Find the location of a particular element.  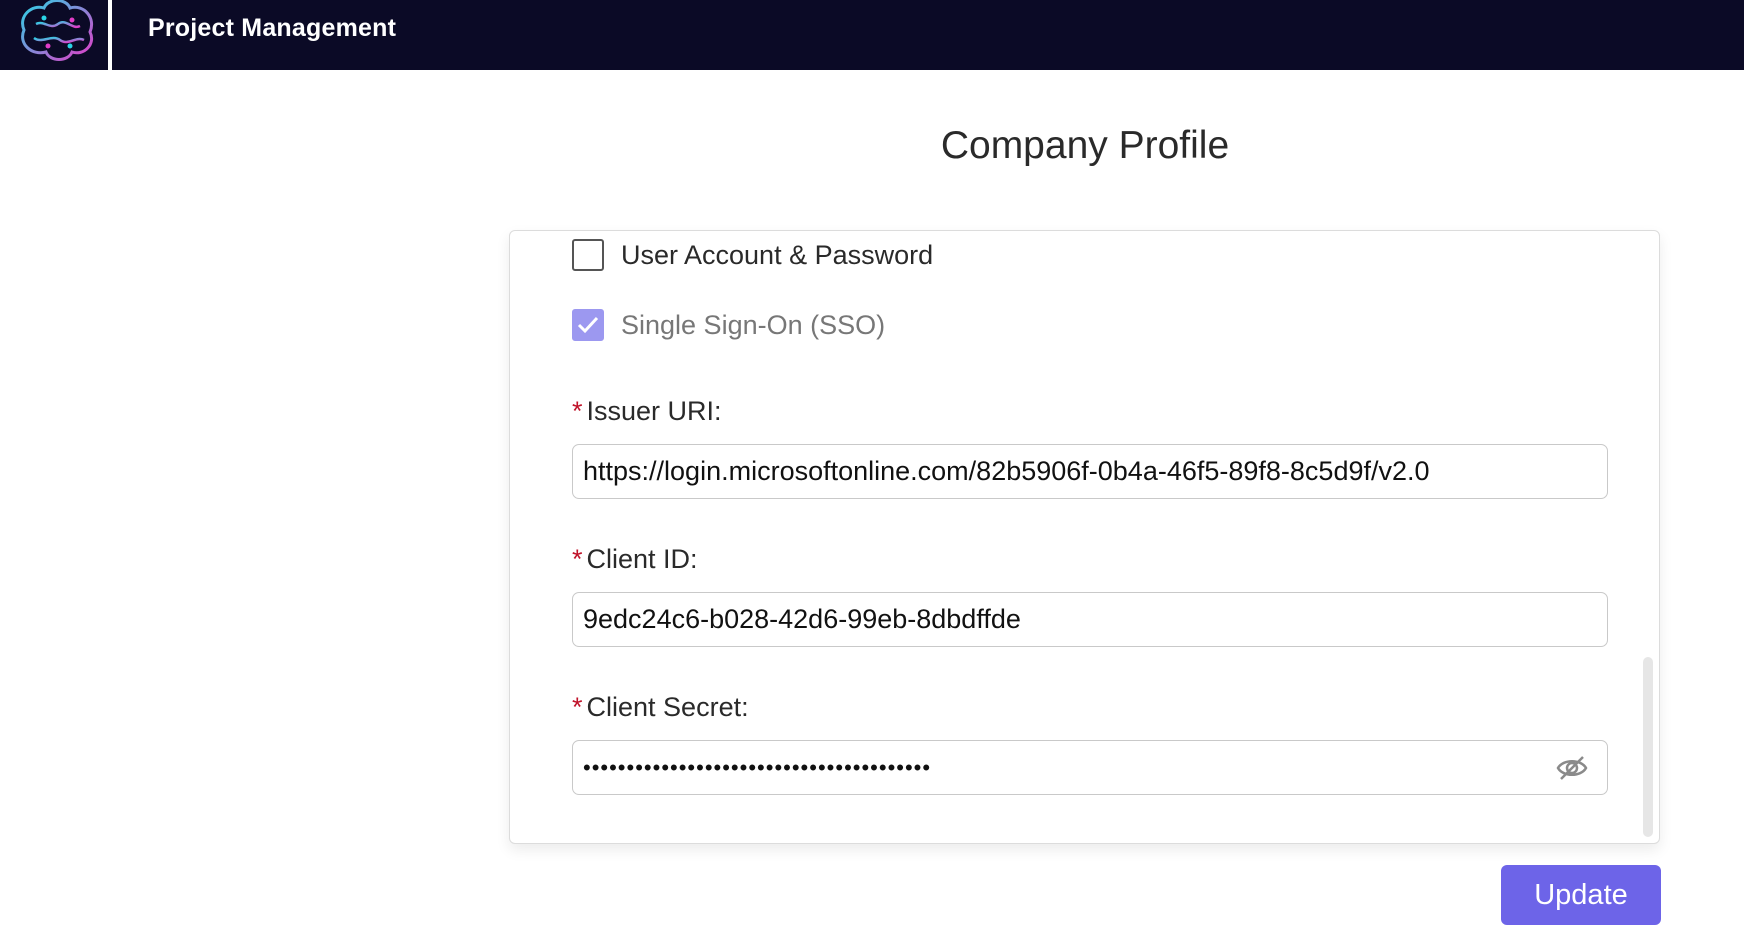

app-logo is located at coordinates (56, 35).